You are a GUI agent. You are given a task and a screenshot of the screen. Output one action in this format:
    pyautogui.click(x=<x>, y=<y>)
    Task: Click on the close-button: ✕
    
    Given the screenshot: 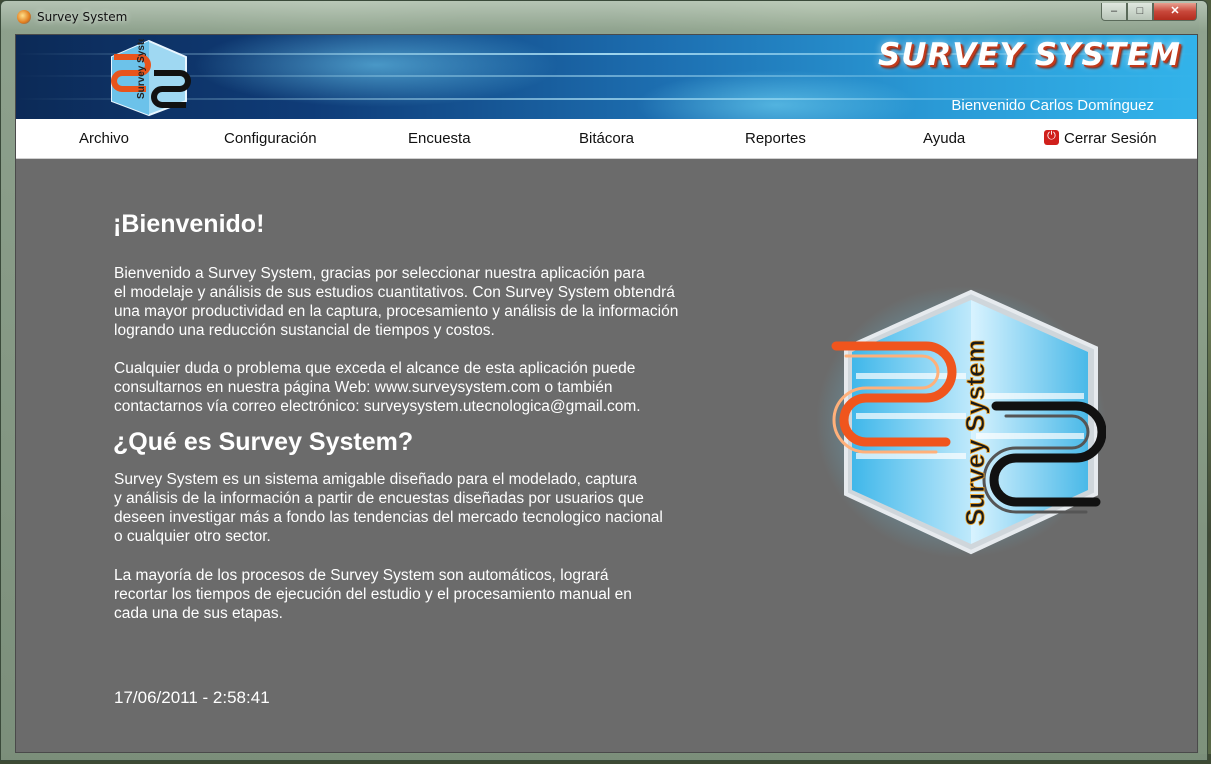 What is the action you would take?
    pyautogui.click(x=1175, y=12)
    